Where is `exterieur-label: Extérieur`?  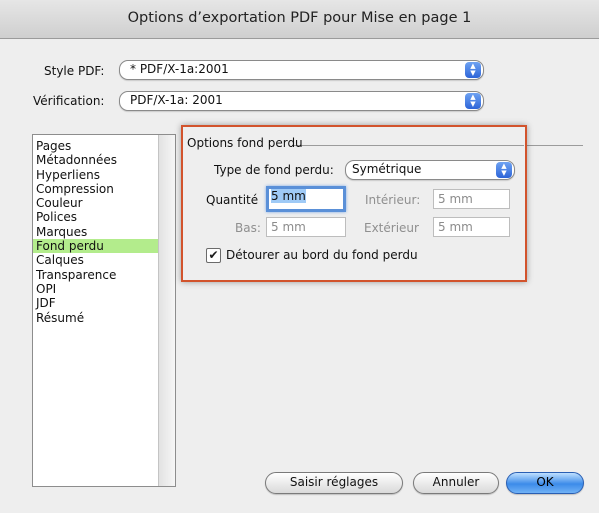
exterieur-label: Extérieur is located at coordinates (391, 228).